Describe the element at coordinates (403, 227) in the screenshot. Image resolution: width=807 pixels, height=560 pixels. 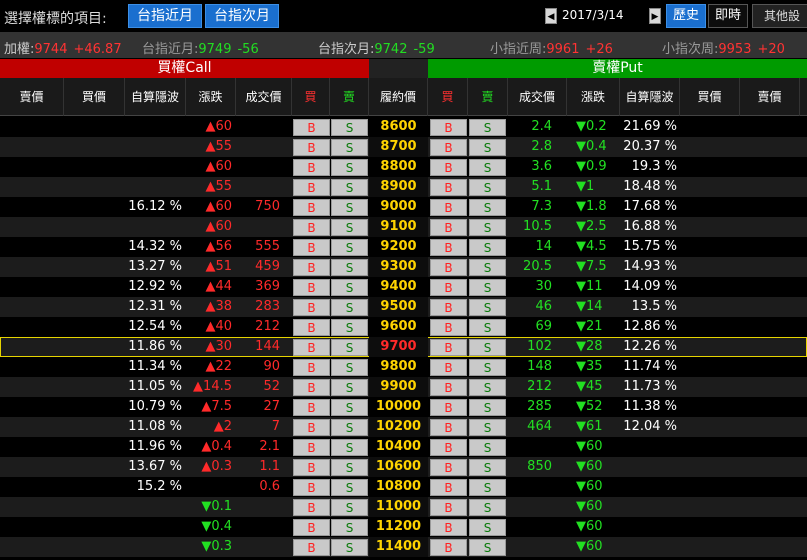
I see `table-row: ▲60 B S 9100 B S 10.5 ▼2.5 16.88 %` at that location.